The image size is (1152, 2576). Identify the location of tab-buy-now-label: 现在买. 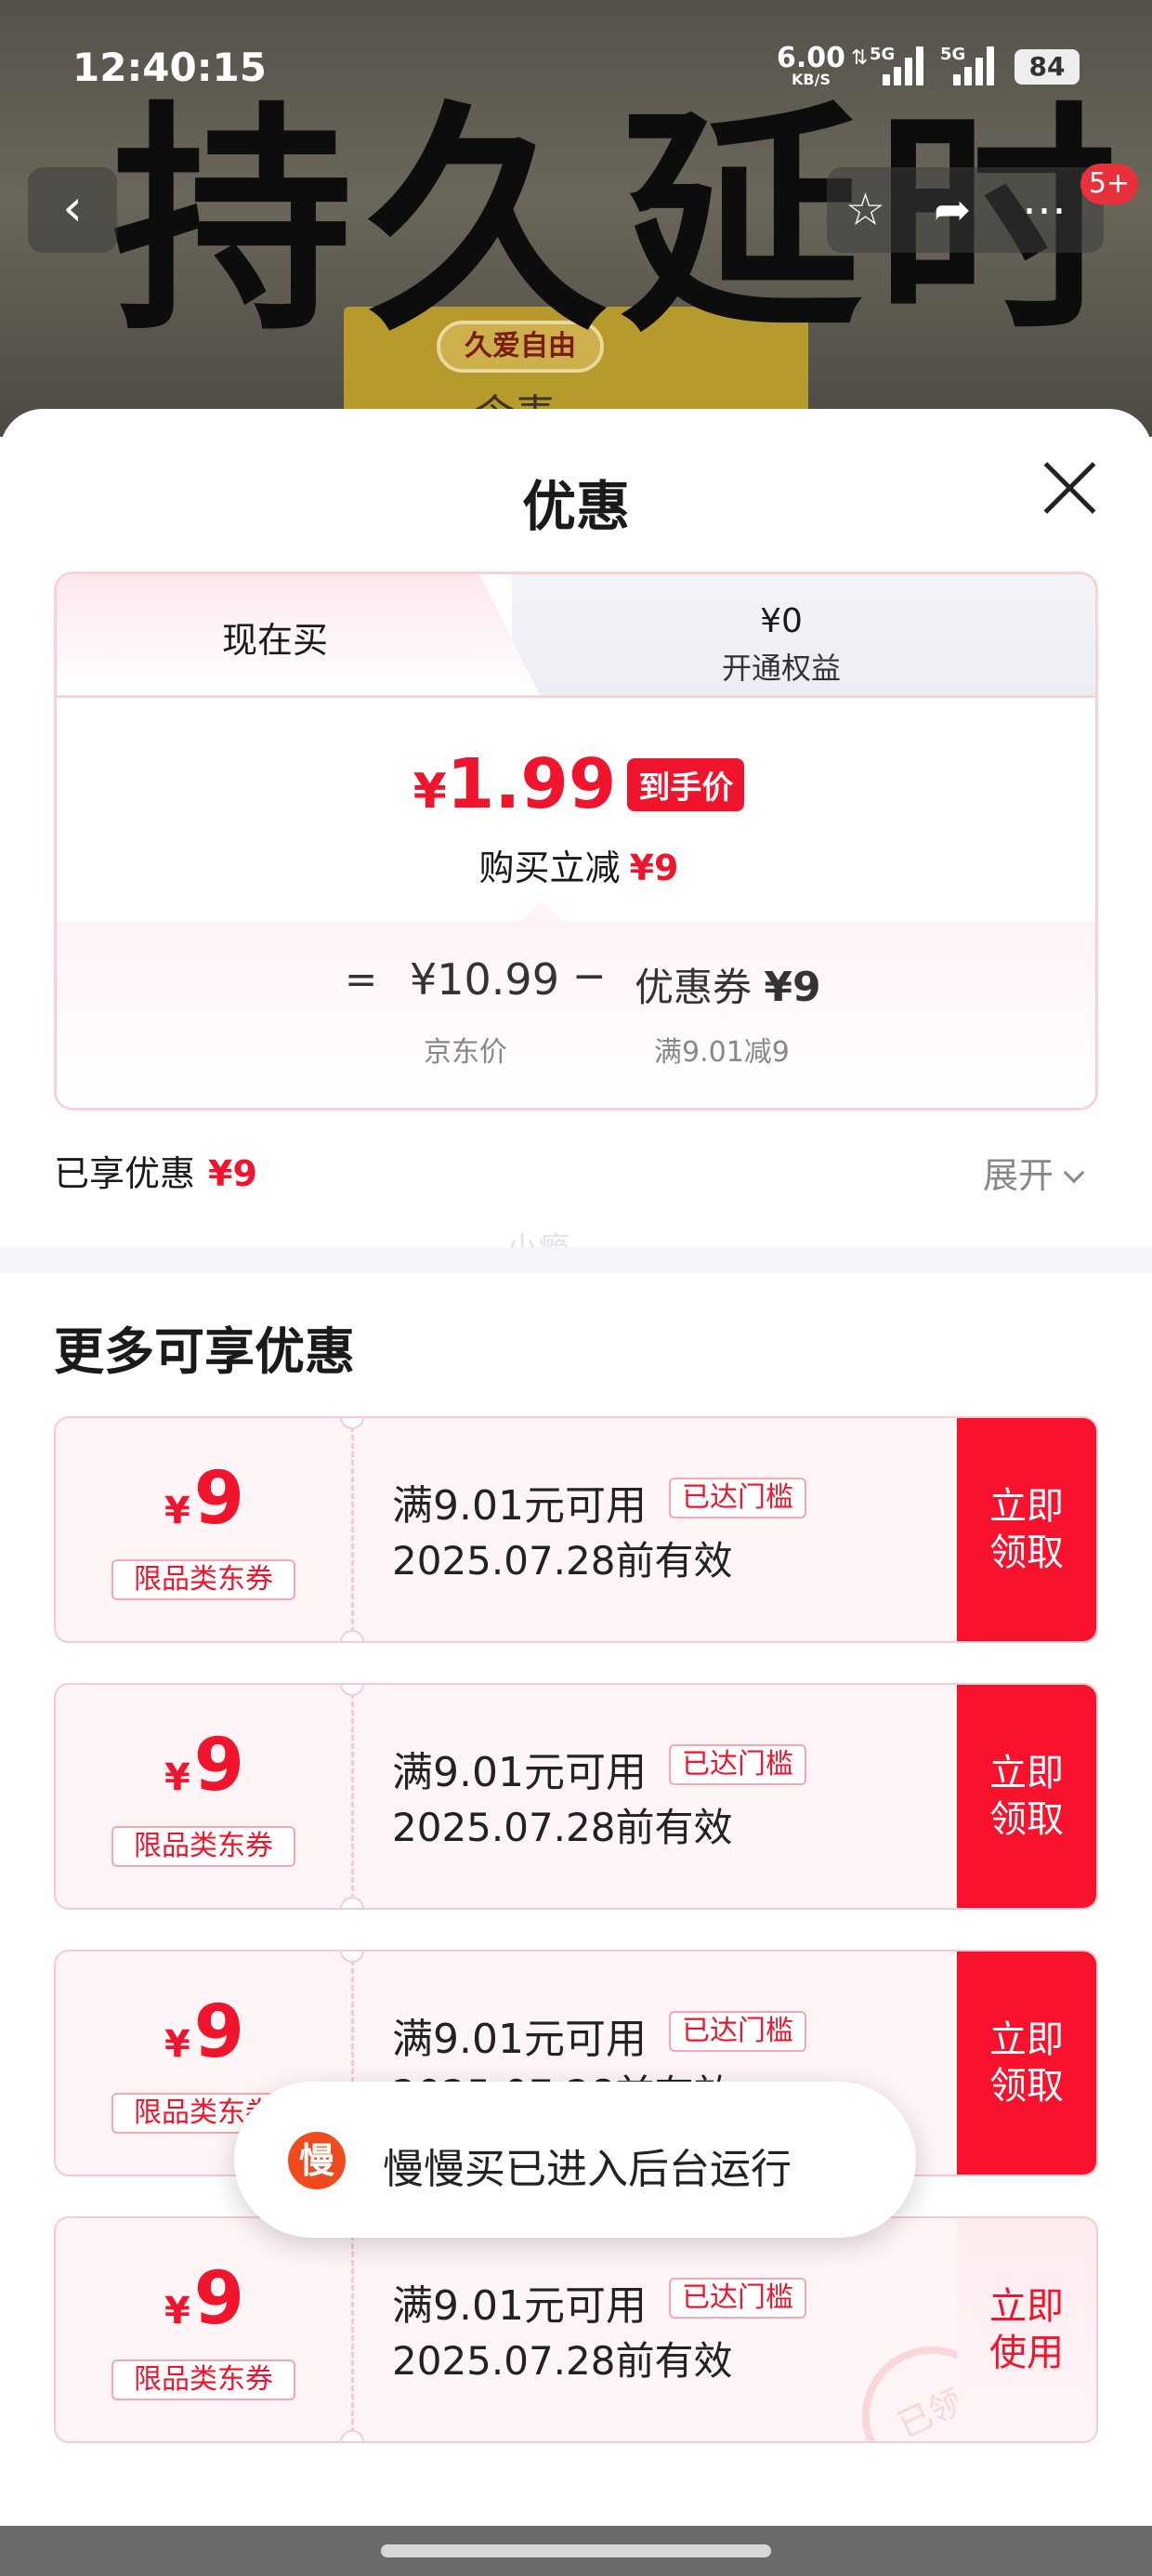
(274, 640).